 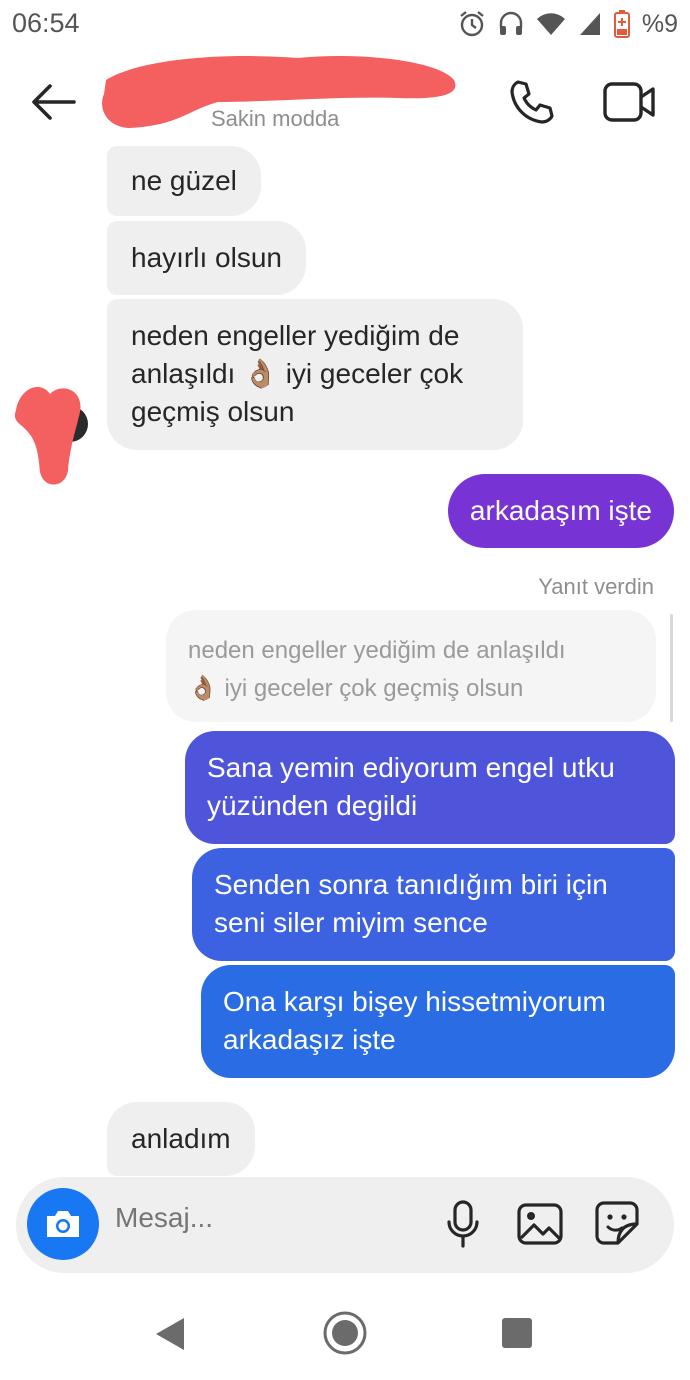 What do you see at coordinates (377, 650) in the screenshot?
I see `quoted-line: neden engeller yediğim de anlaşıldı` at bounding box center [377, 650].